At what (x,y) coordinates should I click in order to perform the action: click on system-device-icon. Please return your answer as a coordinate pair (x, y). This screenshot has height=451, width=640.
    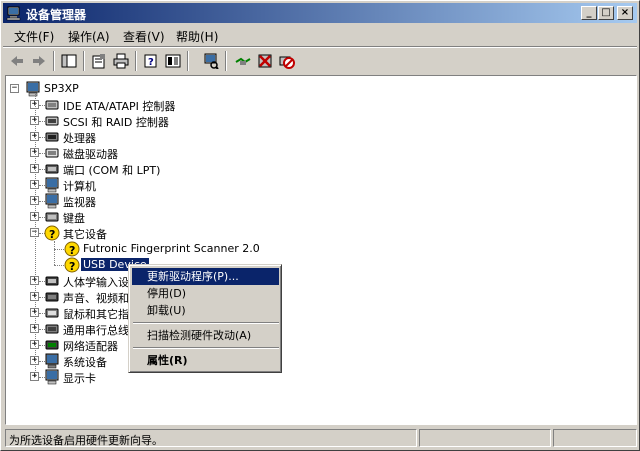
    Looking at the image, I should click on (52, 361).